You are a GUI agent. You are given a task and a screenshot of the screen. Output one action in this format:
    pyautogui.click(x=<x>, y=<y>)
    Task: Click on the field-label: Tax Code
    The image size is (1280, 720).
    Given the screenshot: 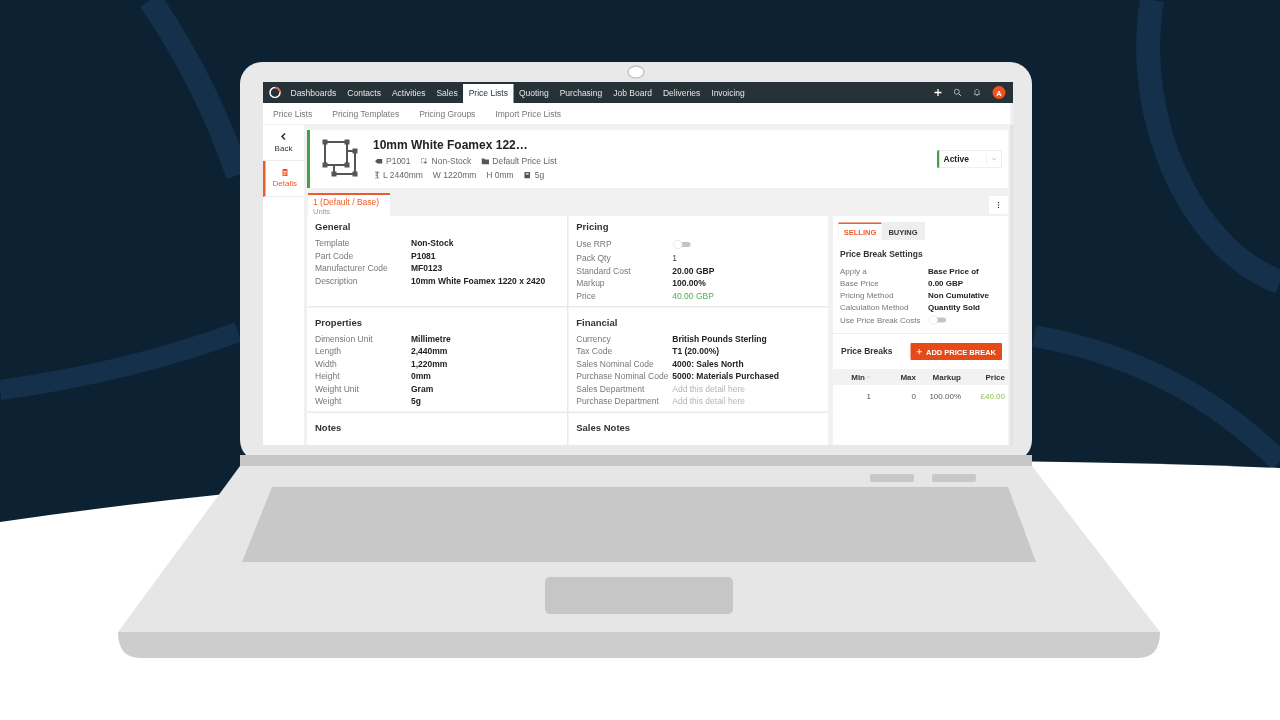 What is the action you would take?
    pyautogui.click(x=595, y=351)
    